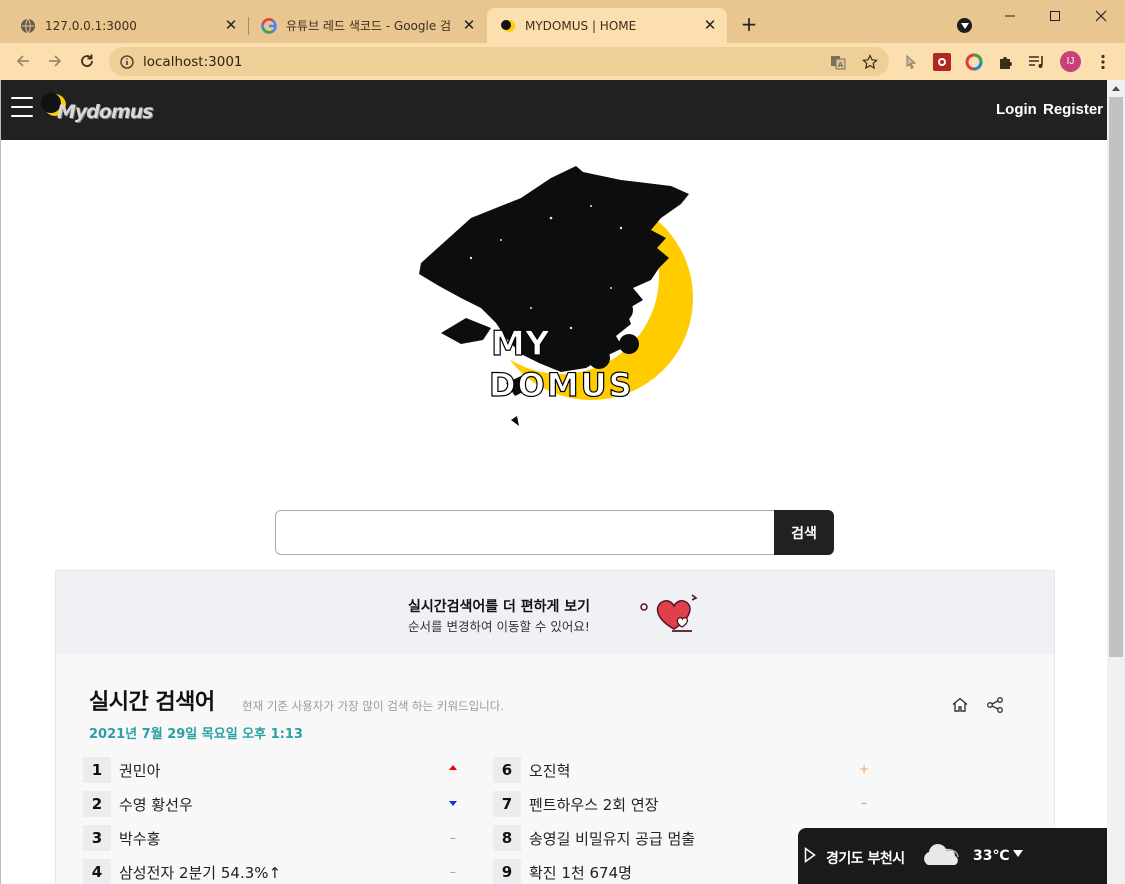  I want to click on profile-avatar: IJ, so click(1070, 61).